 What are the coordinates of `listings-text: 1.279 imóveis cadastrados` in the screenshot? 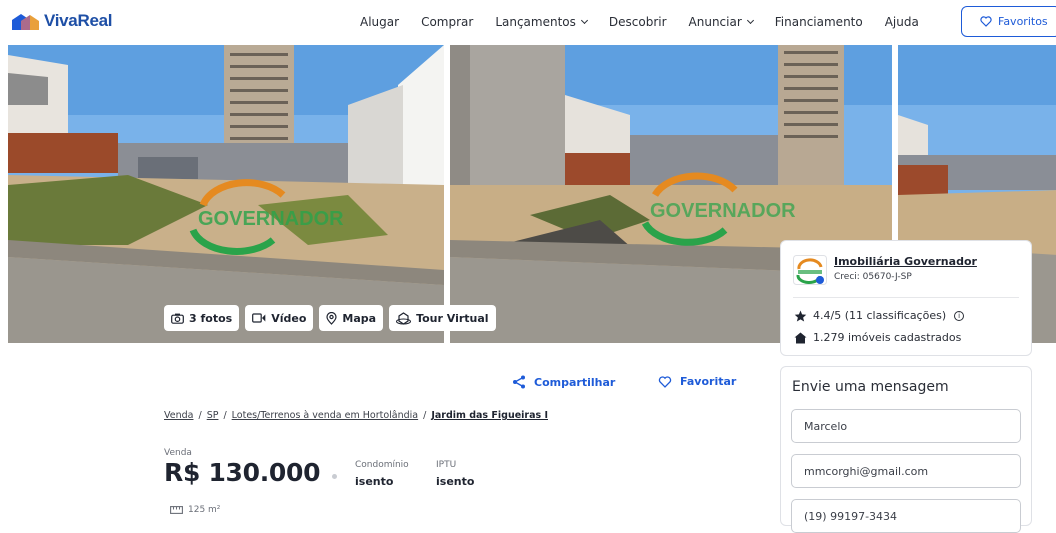 It's located at (887, 337).